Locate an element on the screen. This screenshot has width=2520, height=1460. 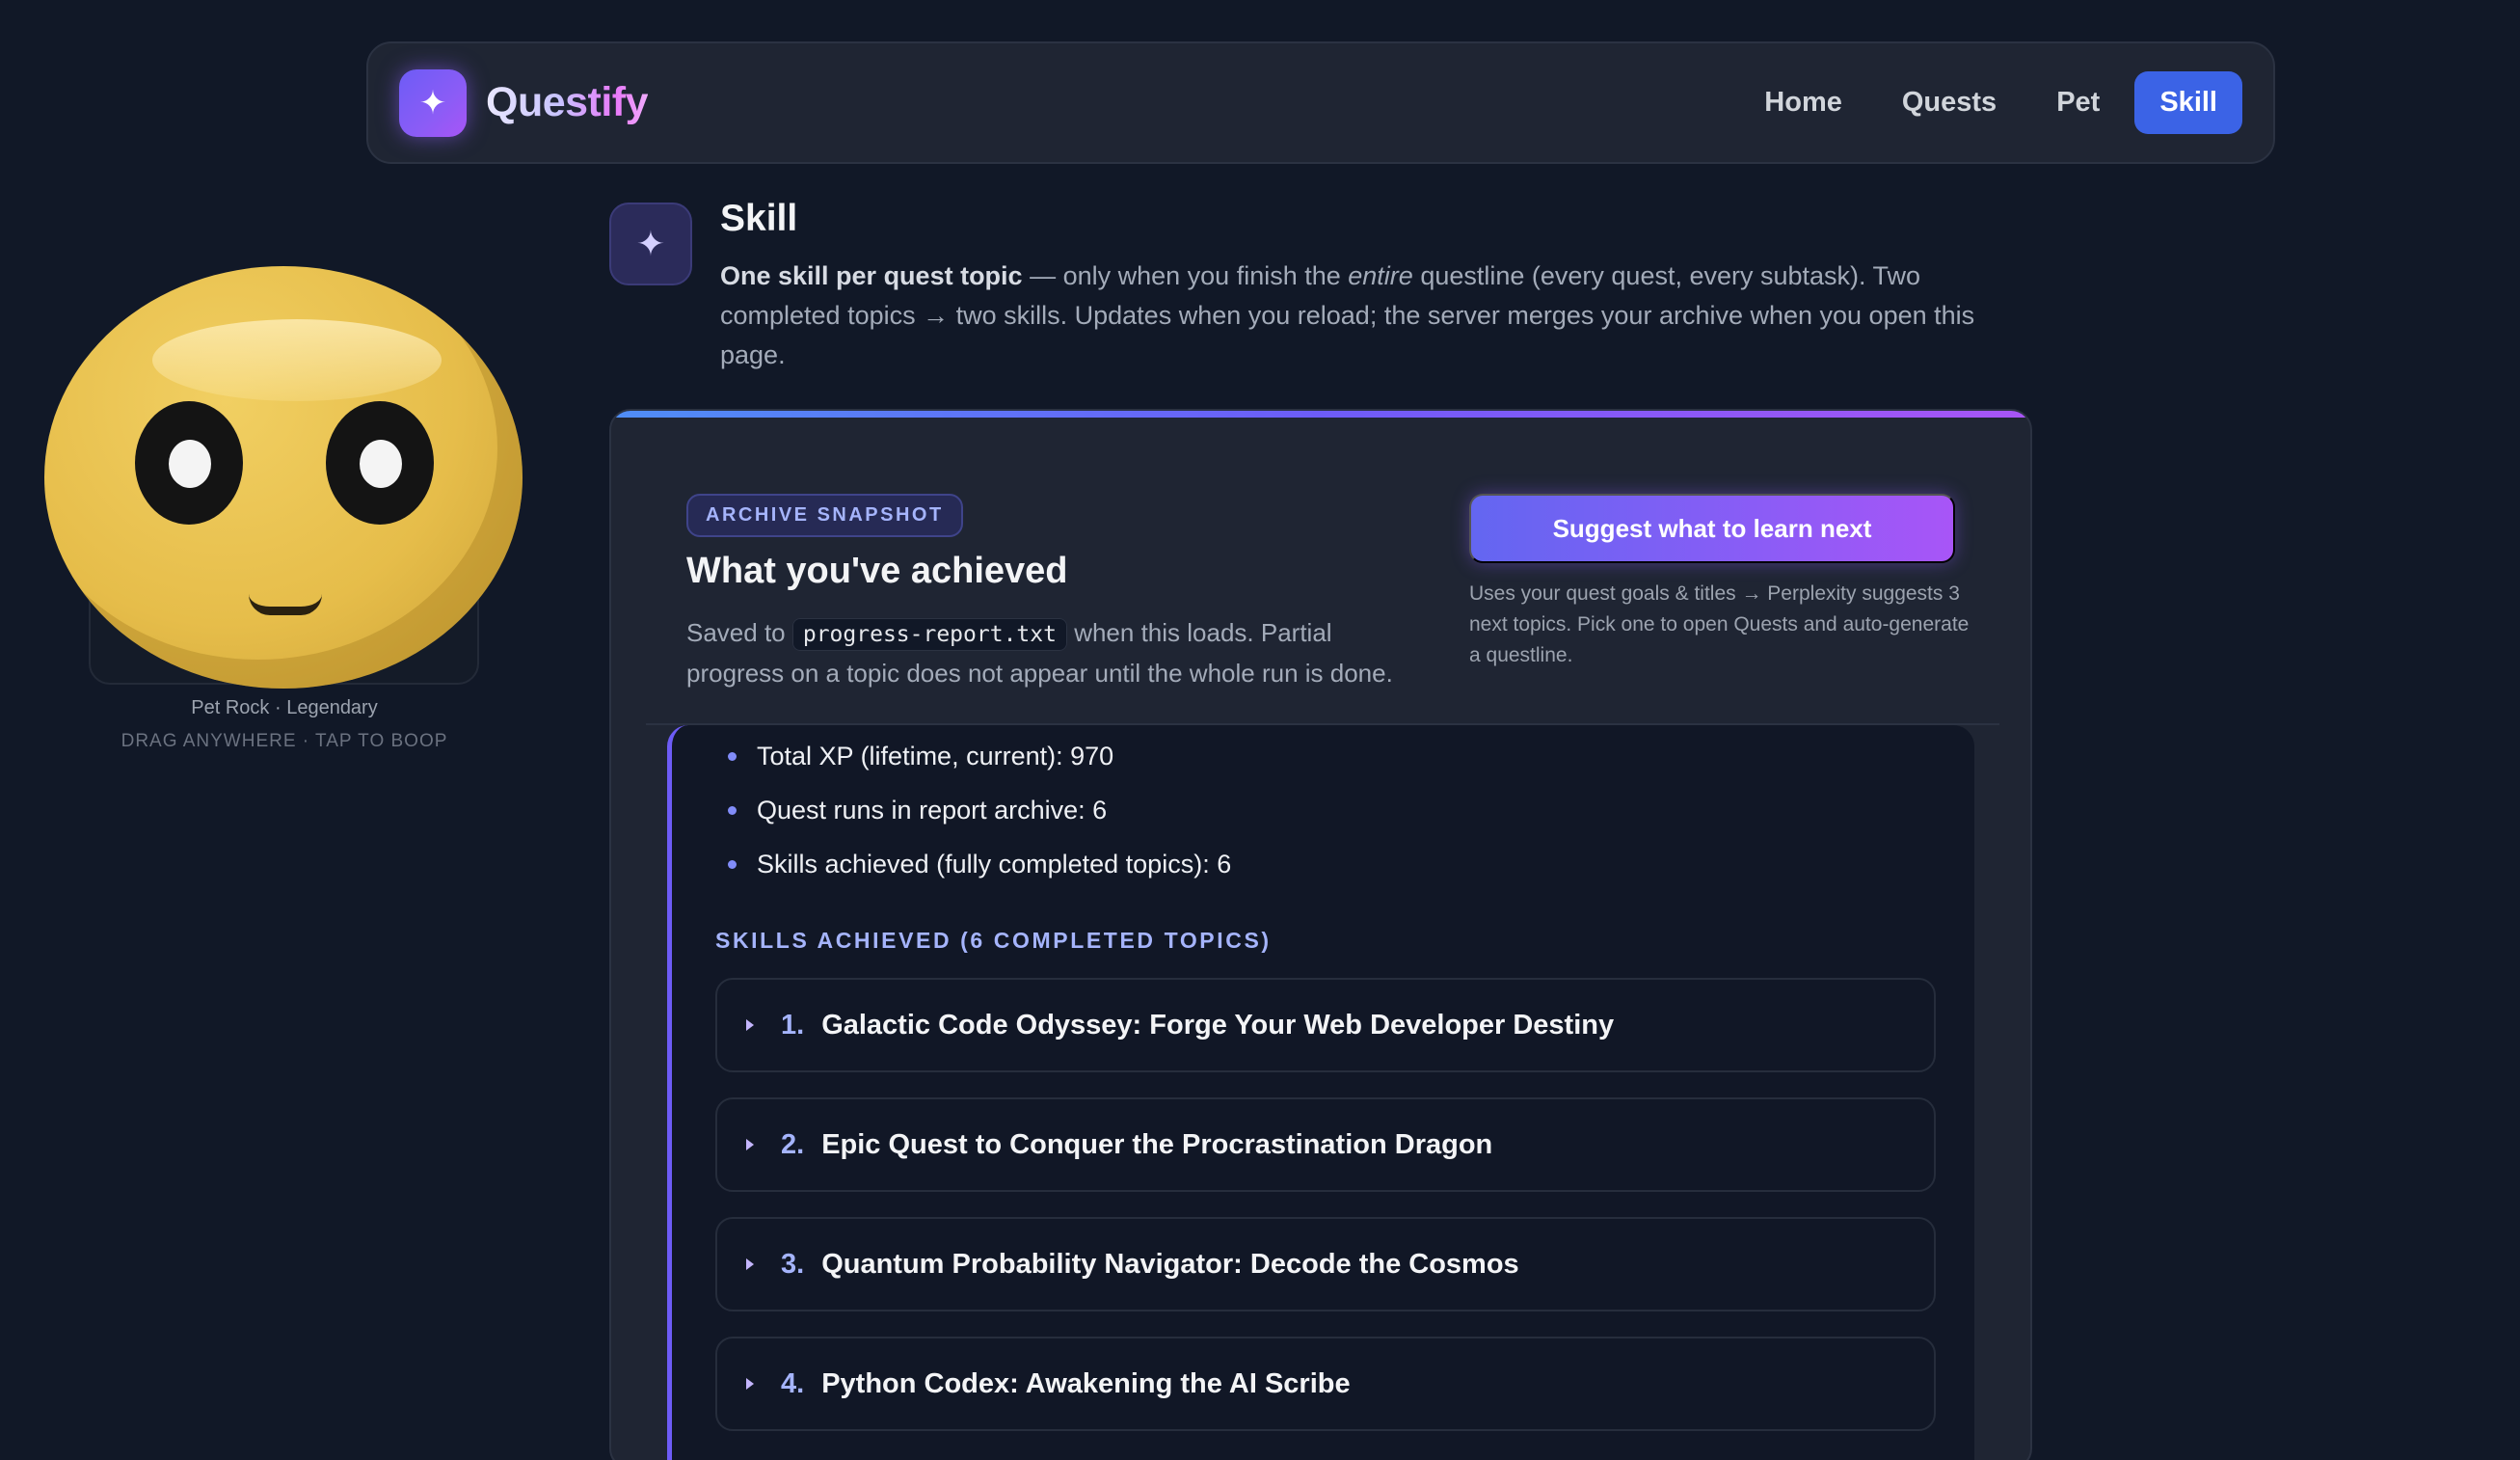
card-title: What you've achieved is located at coordinates (877, 571).